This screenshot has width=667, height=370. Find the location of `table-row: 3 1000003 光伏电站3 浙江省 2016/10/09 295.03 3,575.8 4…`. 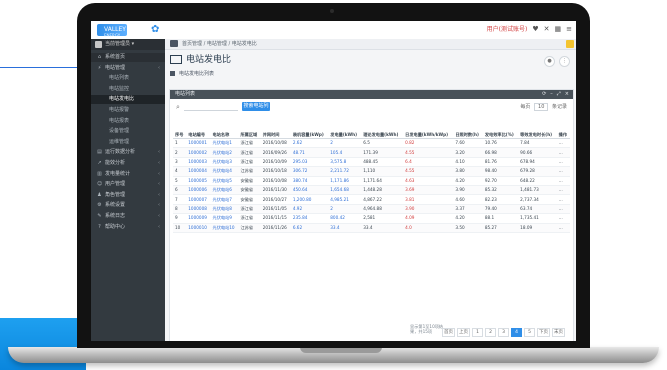

table-row: 3 1000003 光伏电站3 浙江省 2016/10/09 295.03 3,575.8 4… is located at coordinates (371, 162).